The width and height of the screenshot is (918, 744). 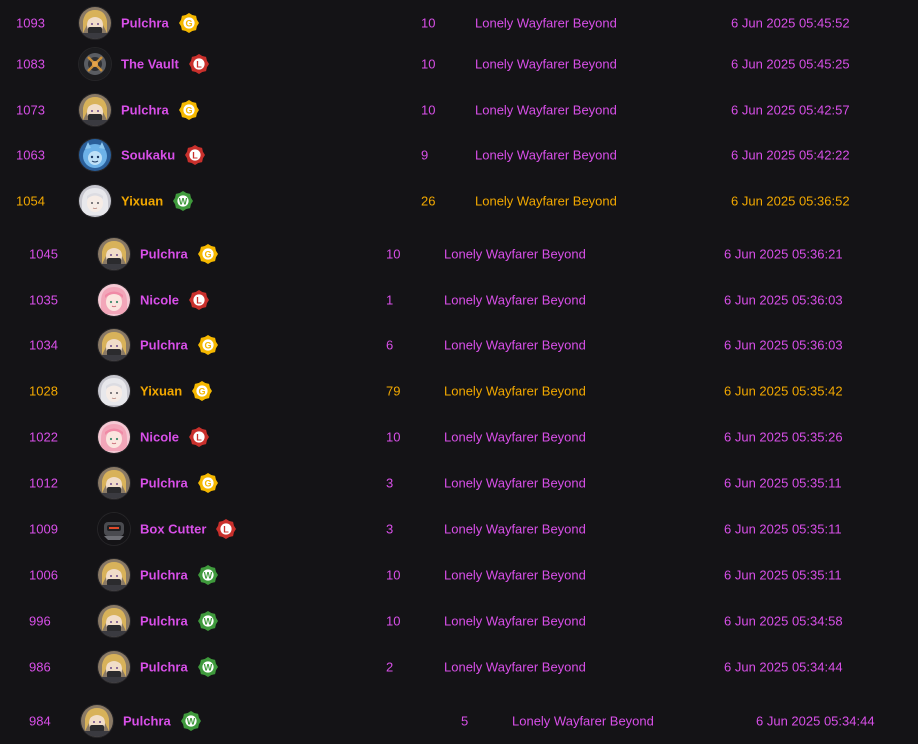 What do you see at coordinates (30, 110) in the screenshot?
I see `pull-id: 1073` at bounding box center [30, 110].